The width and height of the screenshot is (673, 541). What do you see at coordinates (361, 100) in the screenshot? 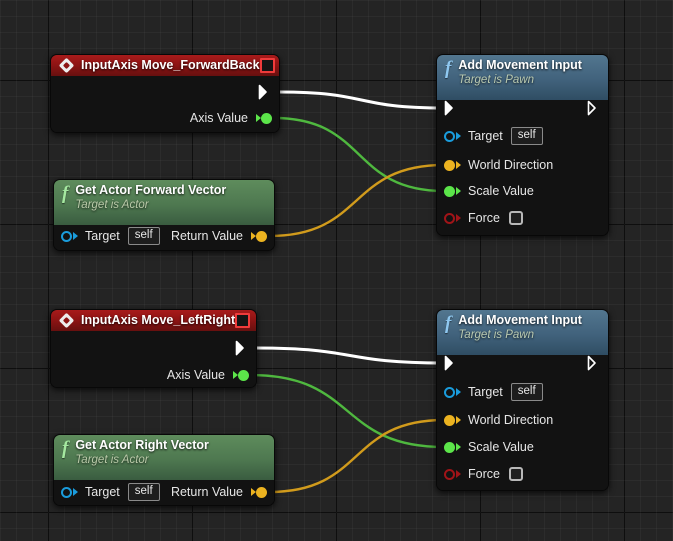
I see `wire-exec-forward` at bounding box center [361, 100].